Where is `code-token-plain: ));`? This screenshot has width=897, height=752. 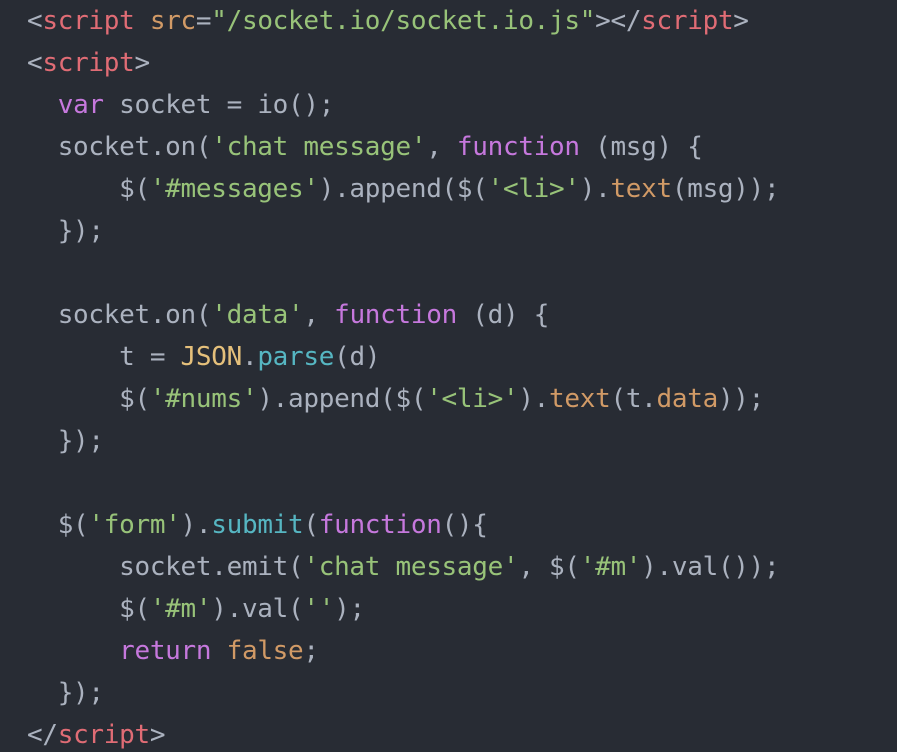
code-token-plain: )); is located at coordinates (741, 399).